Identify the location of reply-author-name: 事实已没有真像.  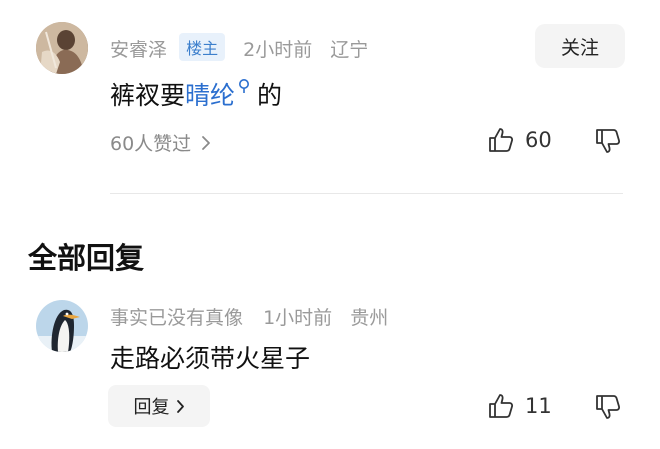
(176, 318).